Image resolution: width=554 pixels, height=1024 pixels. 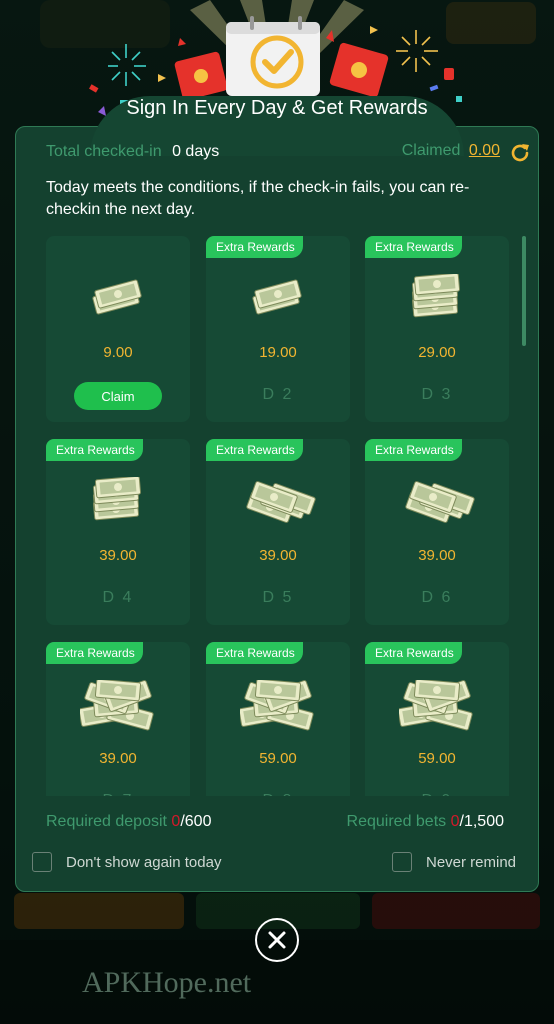 I want to click on stats-row: Total checked-in 0 days Claimed 0.00, so click(x=283, y=154).